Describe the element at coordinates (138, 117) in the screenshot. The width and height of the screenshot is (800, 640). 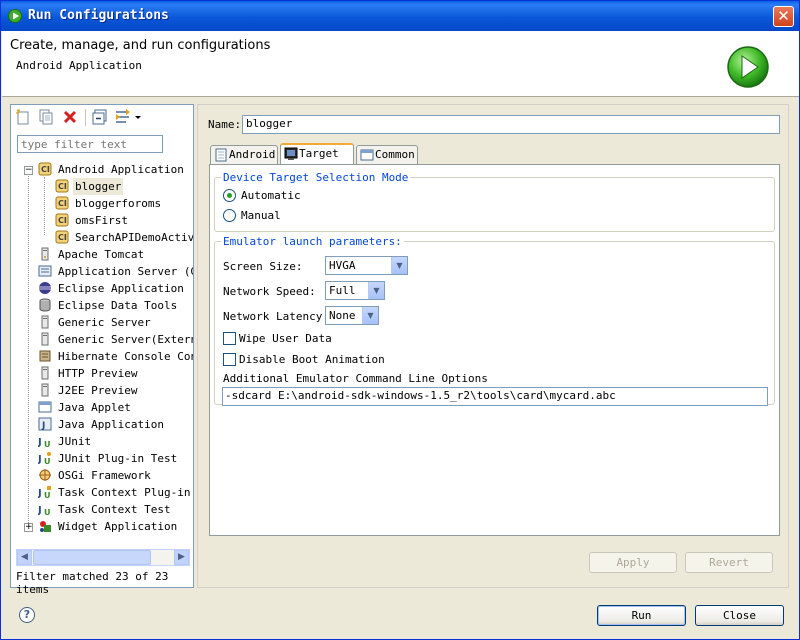
I see `dropdown-arrow-icon` at that location.